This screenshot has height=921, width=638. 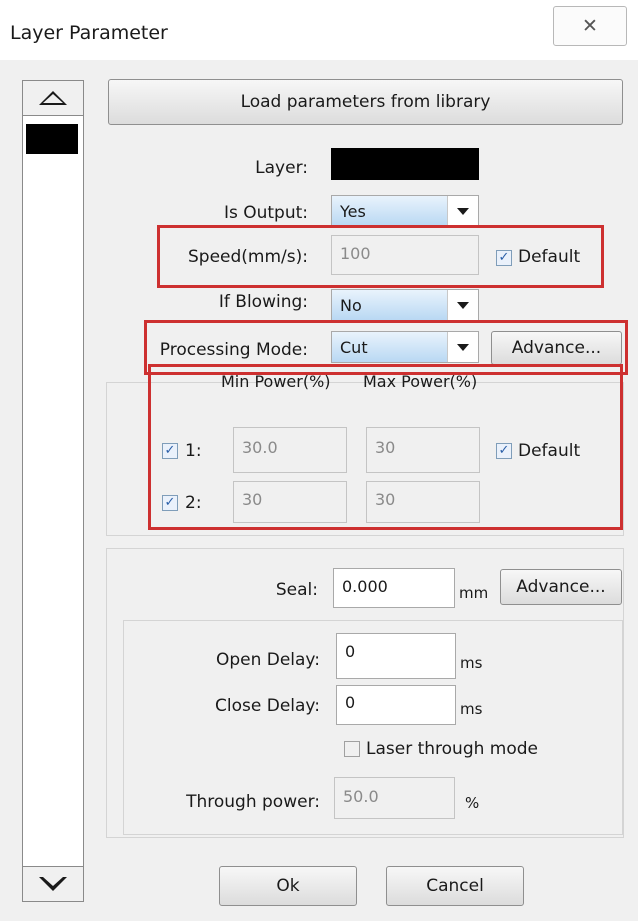 I want to click on min-power-header: Min Power(%), so click(x=276, y=381).